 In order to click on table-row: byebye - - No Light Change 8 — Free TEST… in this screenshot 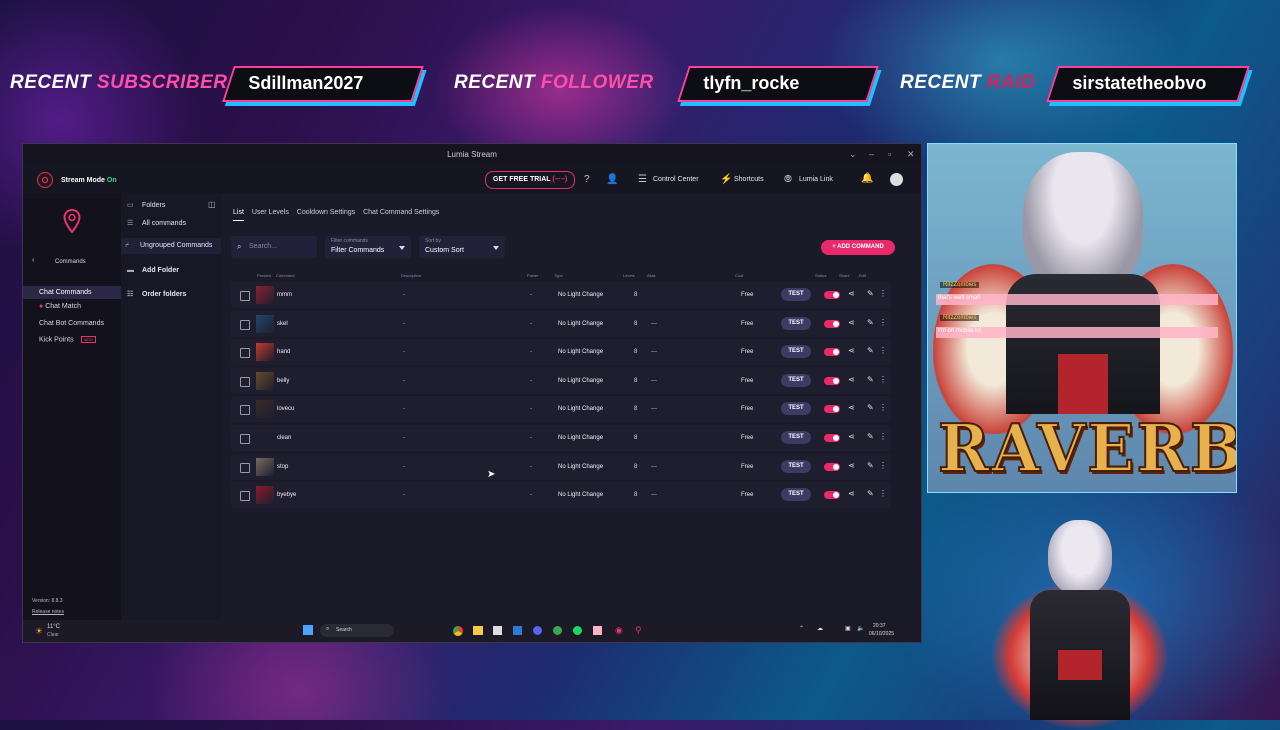, I will do `click(561, 495)`.